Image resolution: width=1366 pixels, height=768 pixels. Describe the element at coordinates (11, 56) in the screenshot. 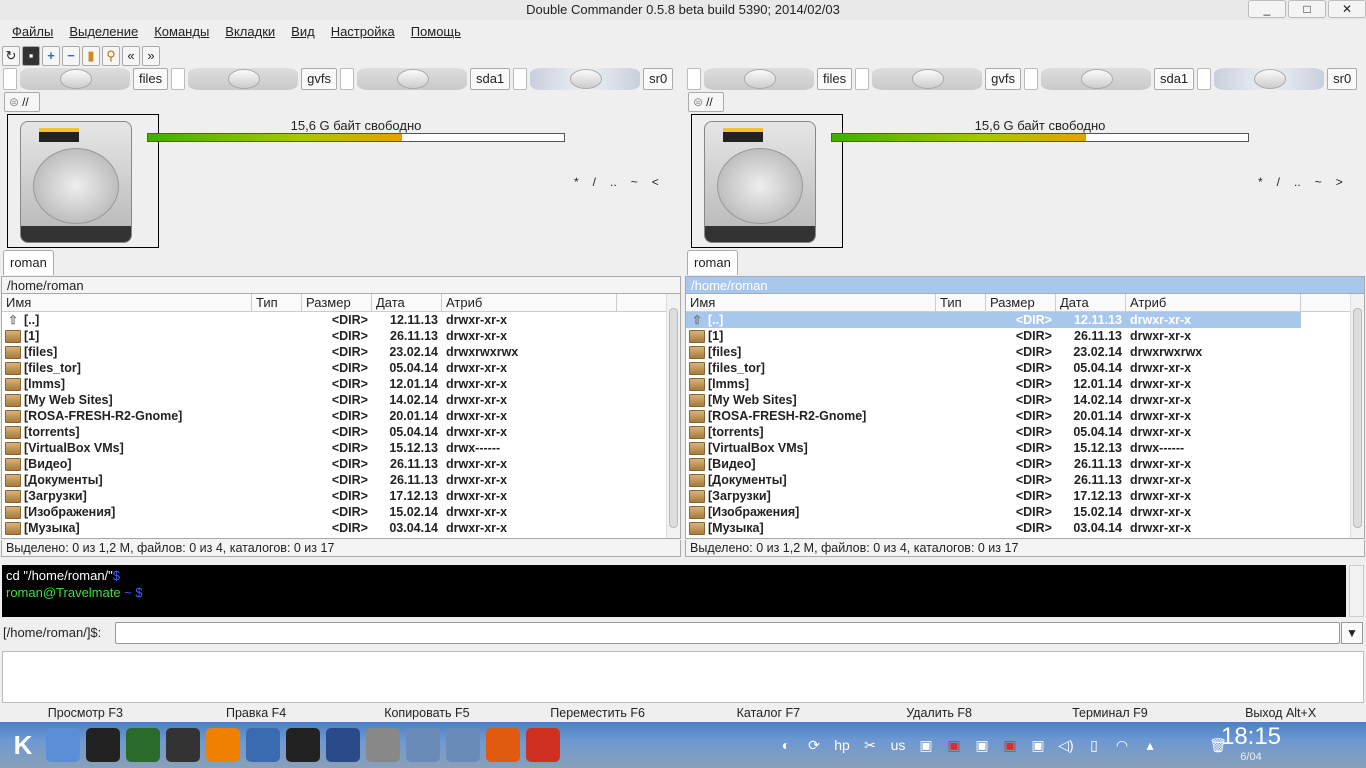

I see `refresh-icon: ↻` at that location.